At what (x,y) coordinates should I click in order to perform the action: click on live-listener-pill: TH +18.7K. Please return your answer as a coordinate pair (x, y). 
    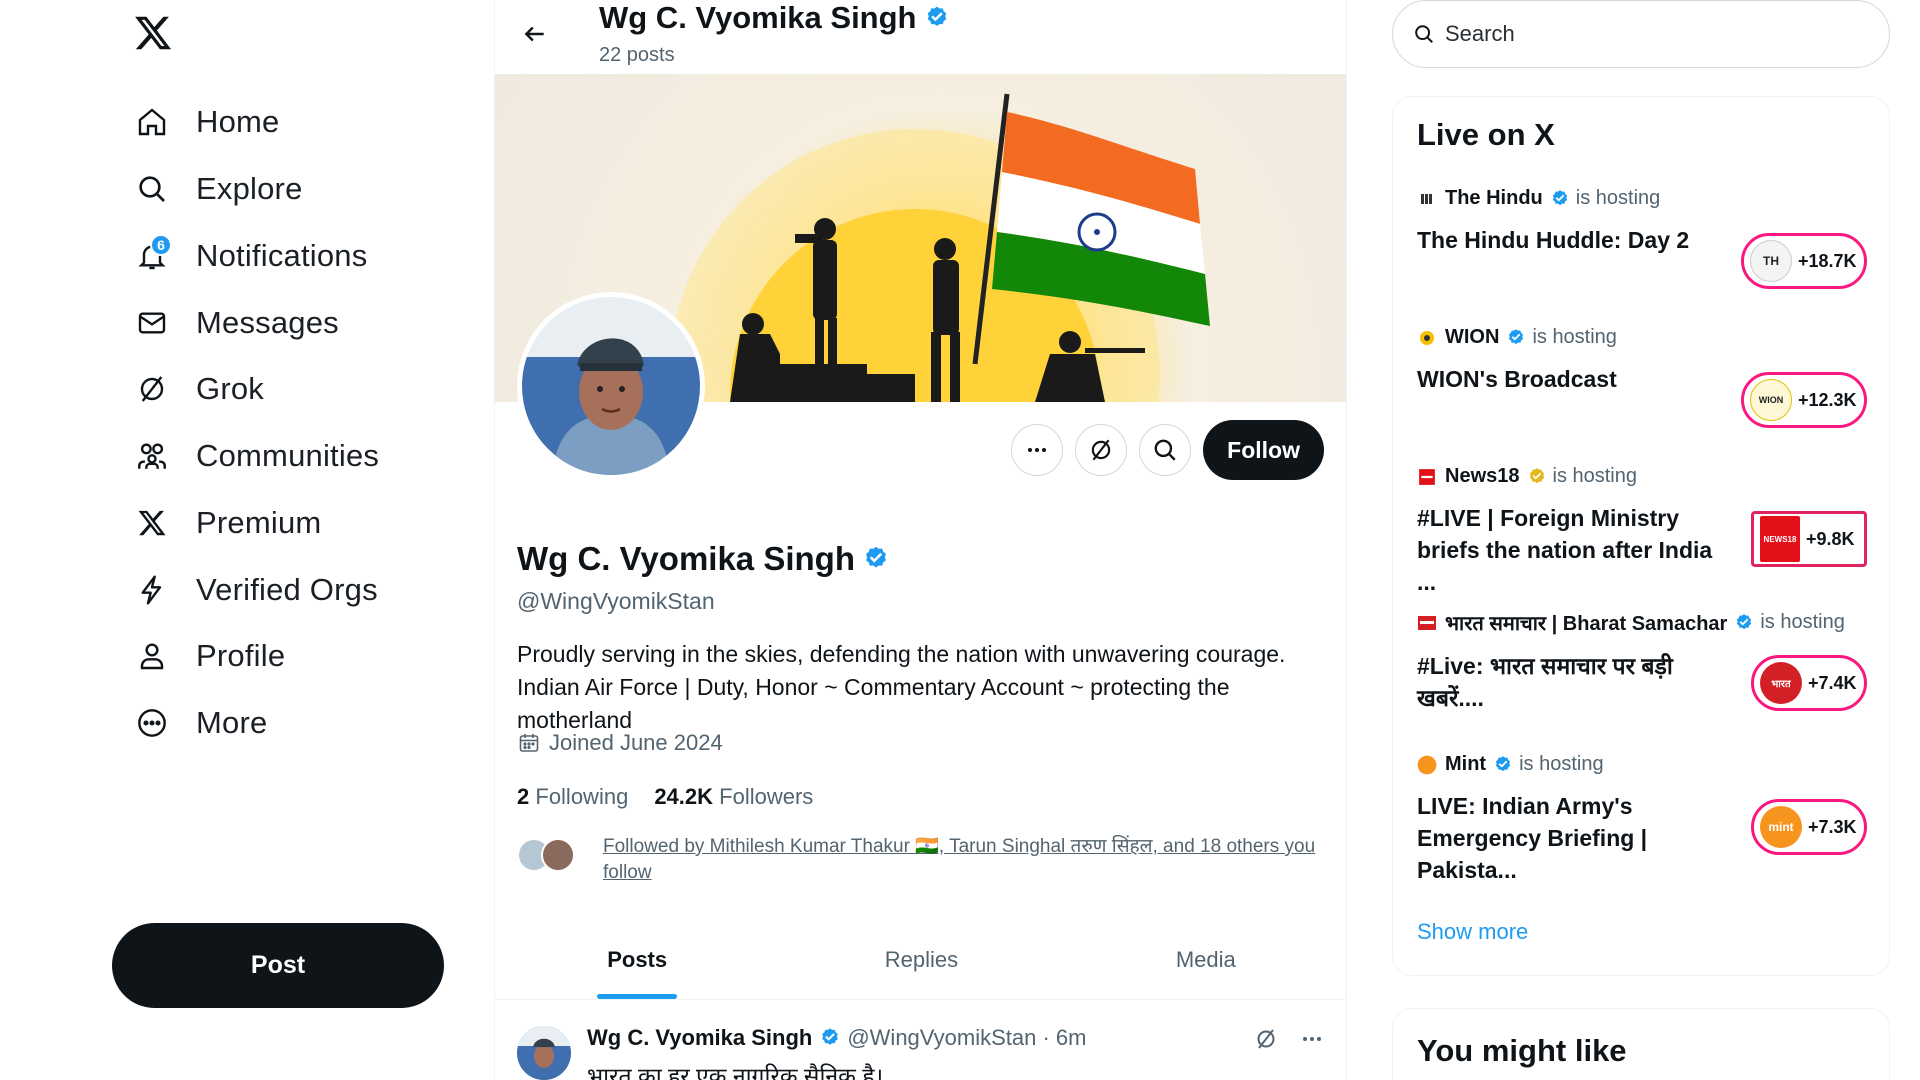
    Looking at the image, I should click on (1804, 261).